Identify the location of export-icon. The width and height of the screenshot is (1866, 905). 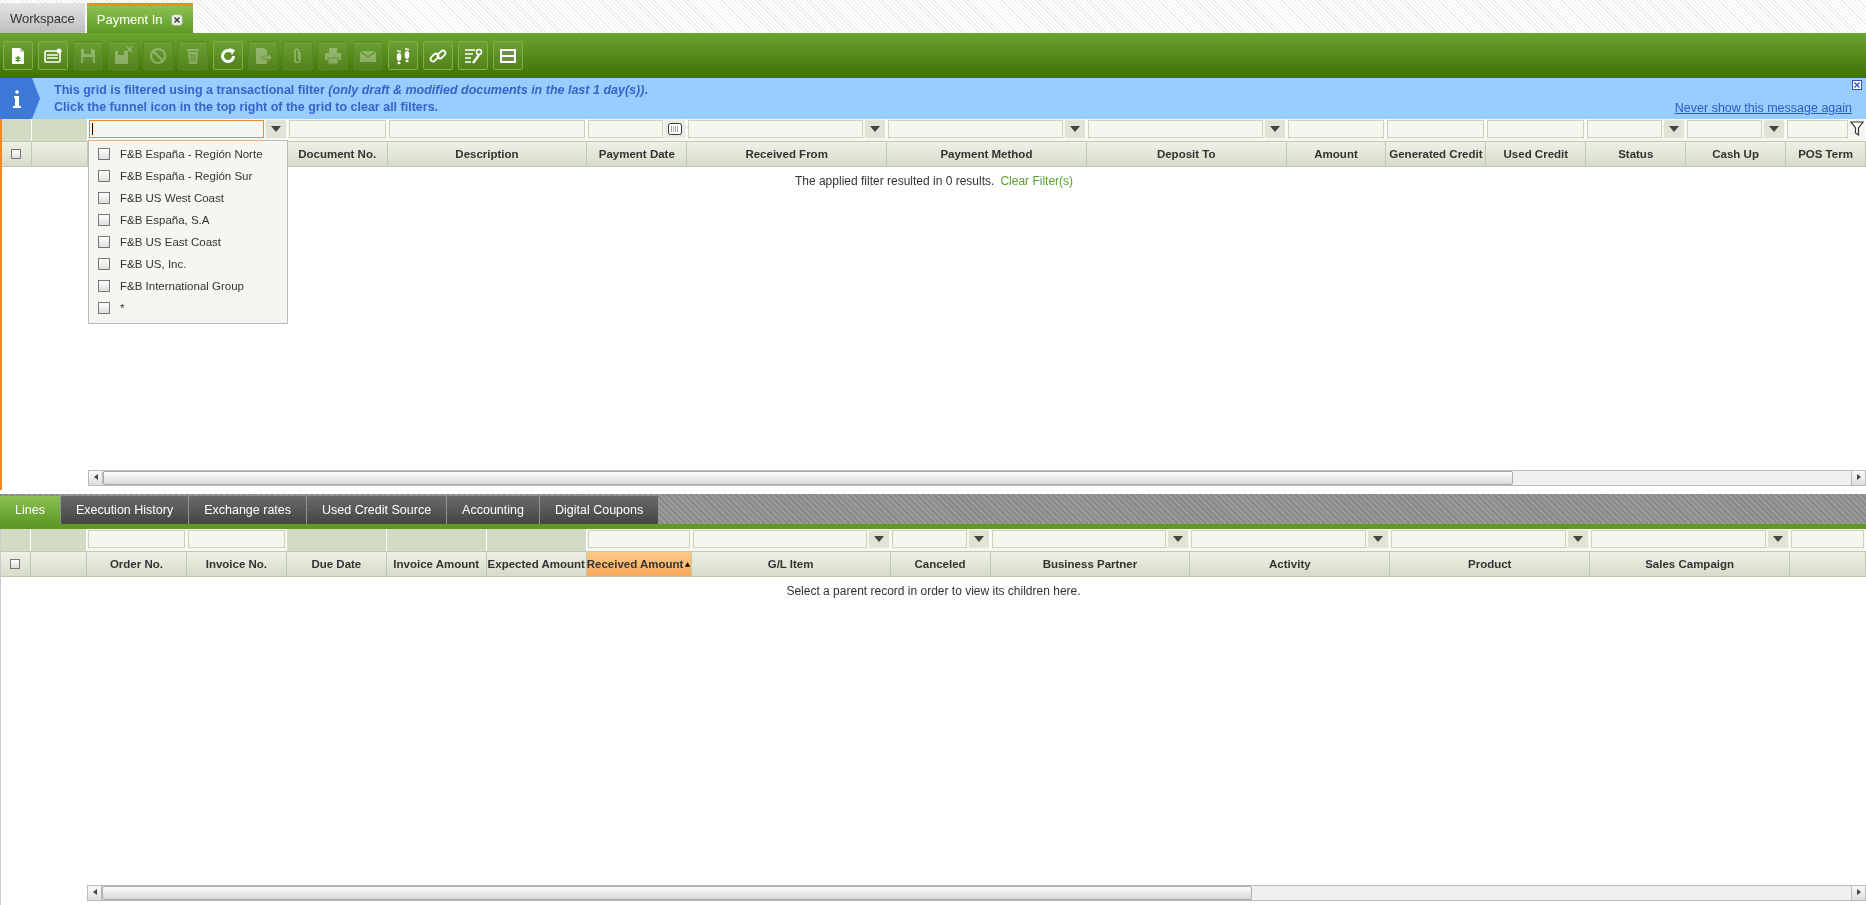
(263, 55).